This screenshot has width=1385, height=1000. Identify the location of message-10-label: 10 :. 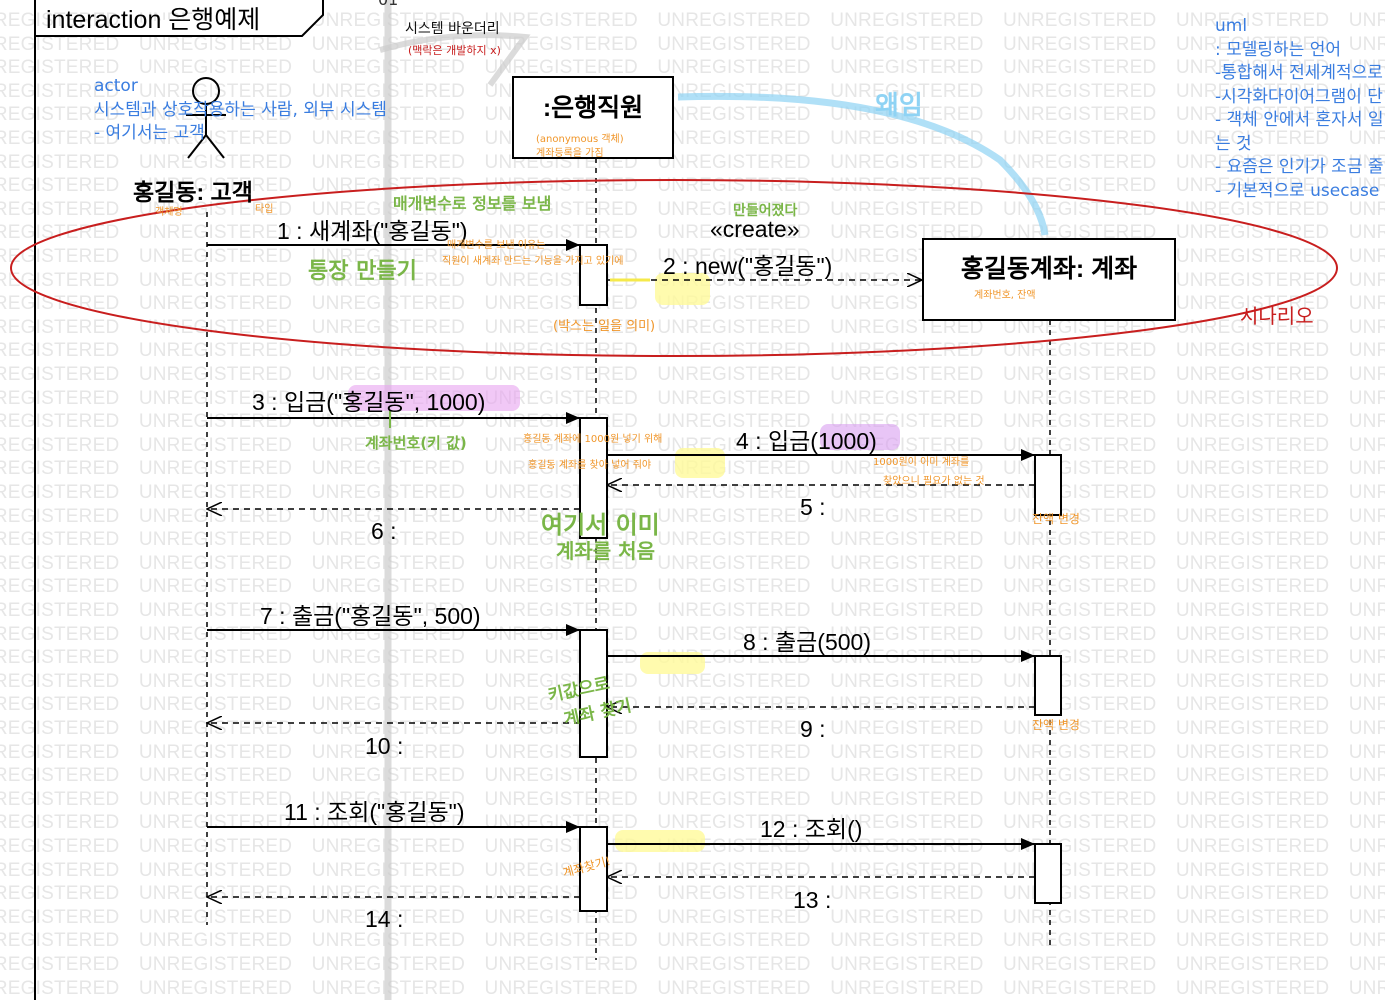
(384, 746).